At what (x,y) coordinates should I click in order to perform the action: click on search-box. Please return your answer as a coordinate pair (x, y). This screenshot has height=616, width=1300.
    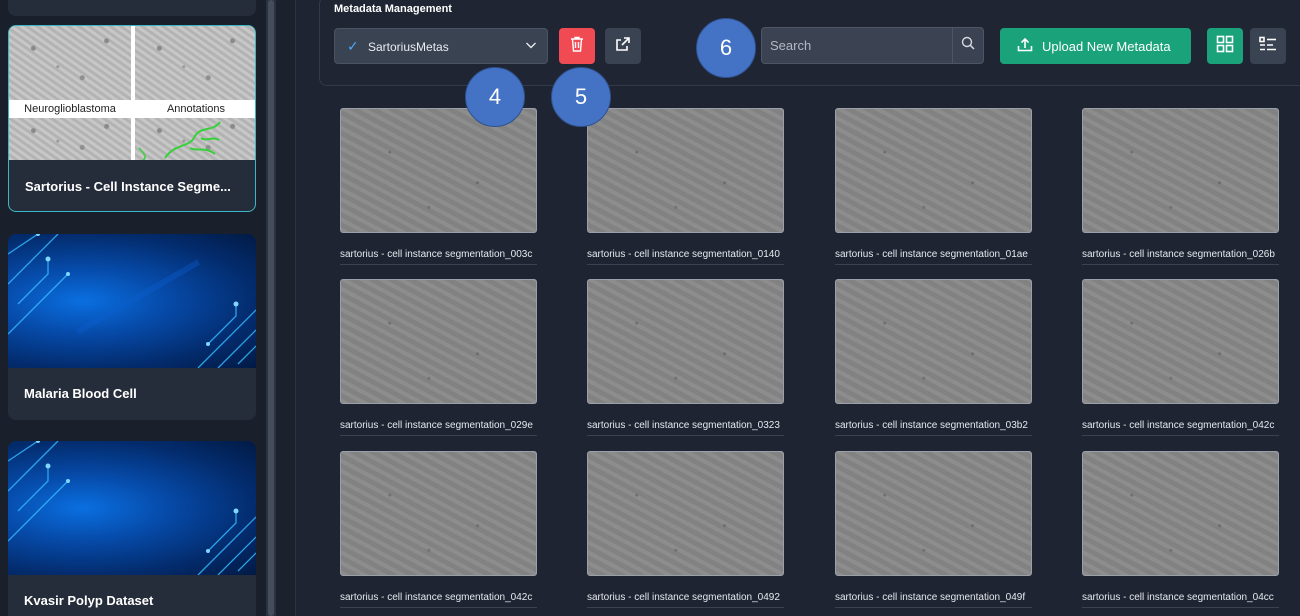
    Looking at the image, I should click on (872, 45).